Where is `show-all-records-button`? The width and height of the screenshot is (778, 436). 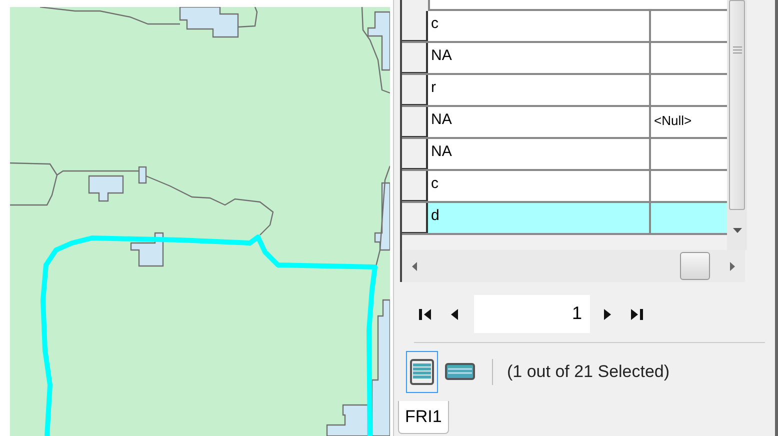
show-all-records-button is located at coordinates (422, 372).